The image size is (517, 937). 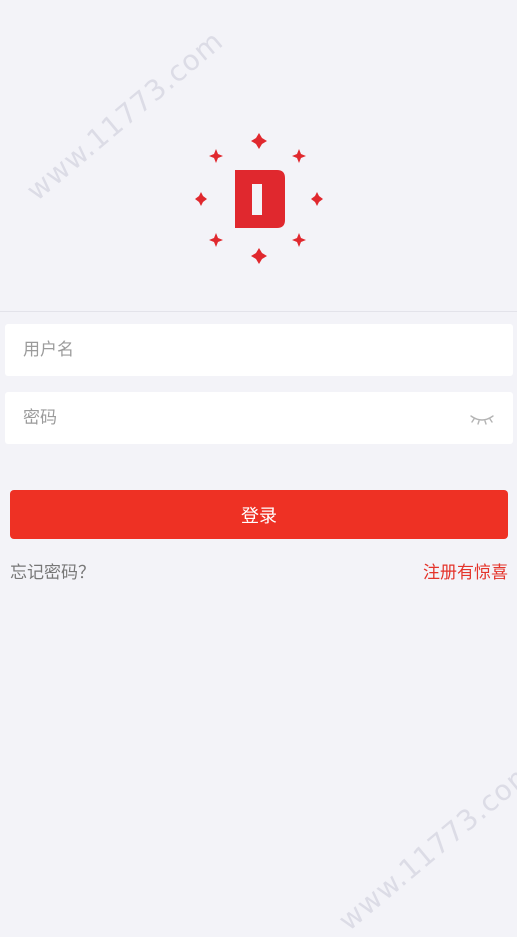 What do you see at coordinates (258, 311) in the screenshot?
I see `header-divider` at bounding box center [258, 311].